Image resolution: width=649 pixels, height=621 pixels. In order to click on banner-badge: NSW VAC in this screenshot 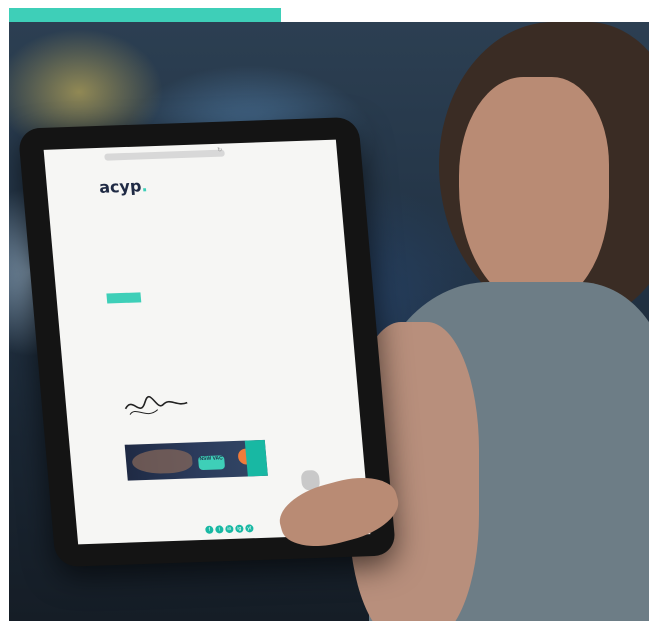, I will do `click(211, 463)`.